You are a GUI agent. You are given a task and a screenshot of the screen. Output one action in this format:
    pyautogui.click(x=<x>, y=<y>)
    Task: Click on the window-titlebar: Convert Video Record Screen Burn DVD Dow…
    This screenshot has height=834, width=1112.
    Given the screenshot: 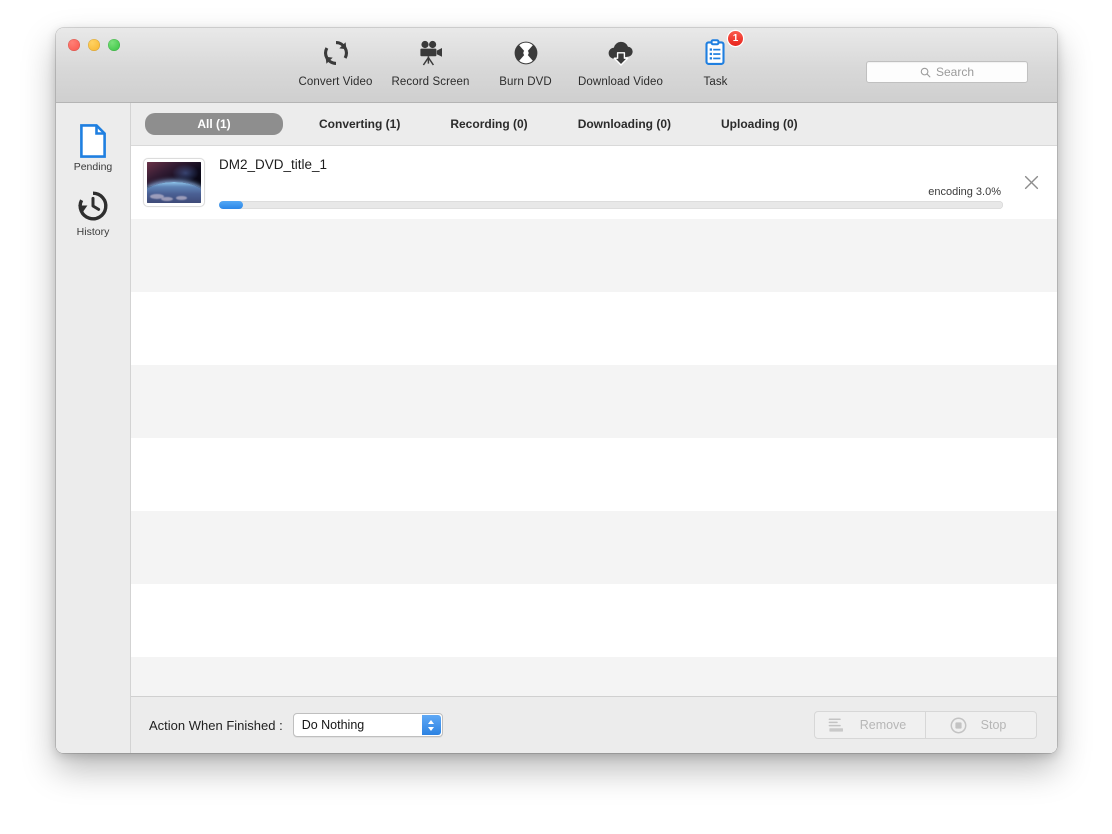 What is the action you would take?
    pyautogui.click(x=556, y=65)
    